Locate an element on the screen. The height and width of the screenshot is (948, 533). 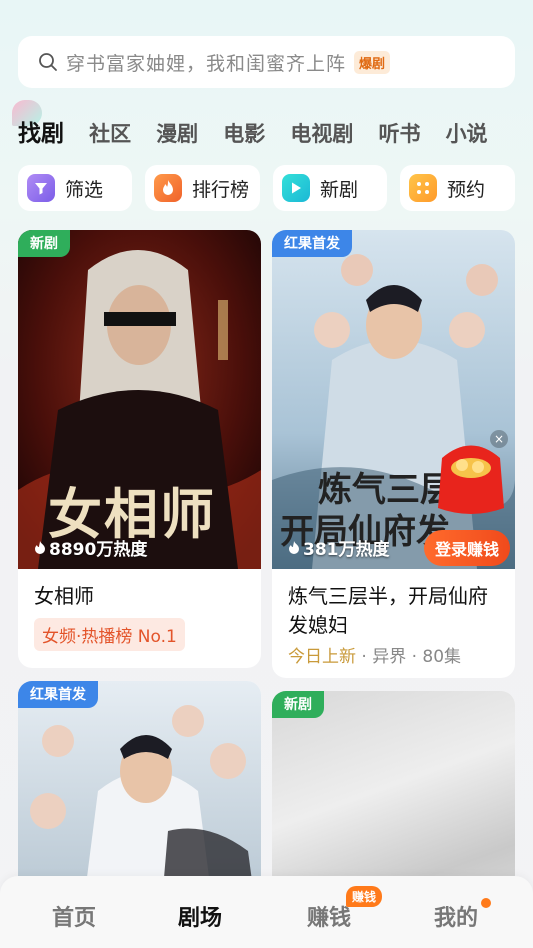
new-today-tag: 今日上新 is located at coordinates (322, 657).